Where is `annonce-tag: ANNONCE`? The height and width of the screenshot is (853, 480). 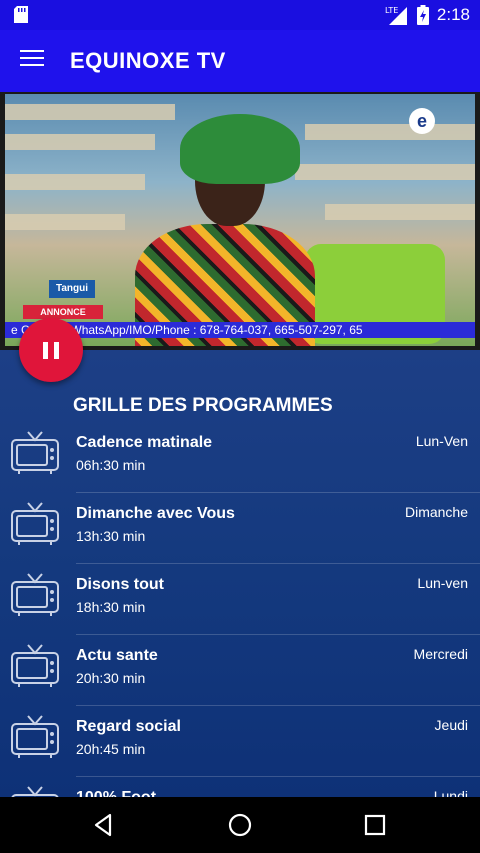 annonce-tag: ANNONCE is located at coordinates (63, 312).